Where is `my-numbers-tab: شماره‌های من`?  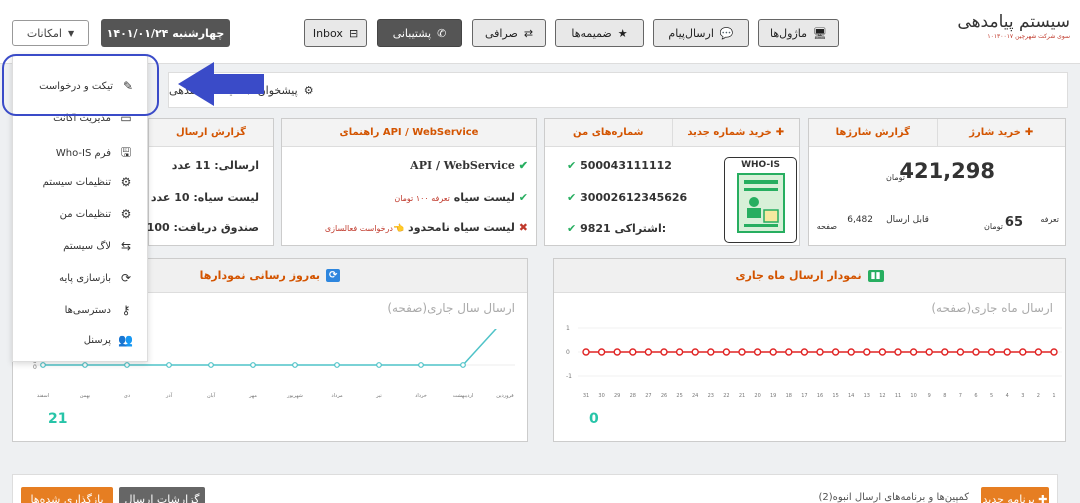
my-numbers-tab: شماره‌های من is located at coordinates (609, 132).